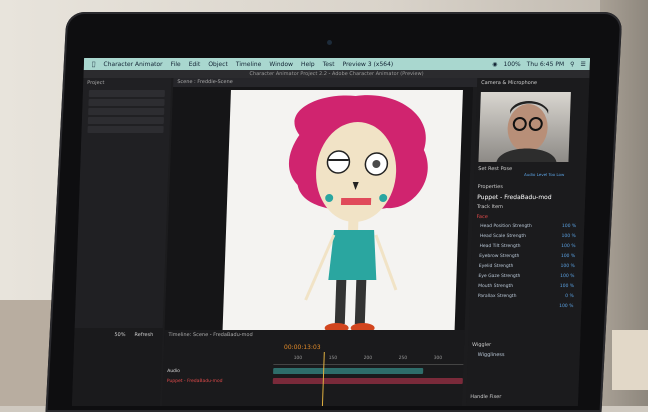 The width and height of the screenshot is (648, 412). Describe the element at coordinates (572, 64) in the screenshot. I see `search-icon: ⚲` at that location.